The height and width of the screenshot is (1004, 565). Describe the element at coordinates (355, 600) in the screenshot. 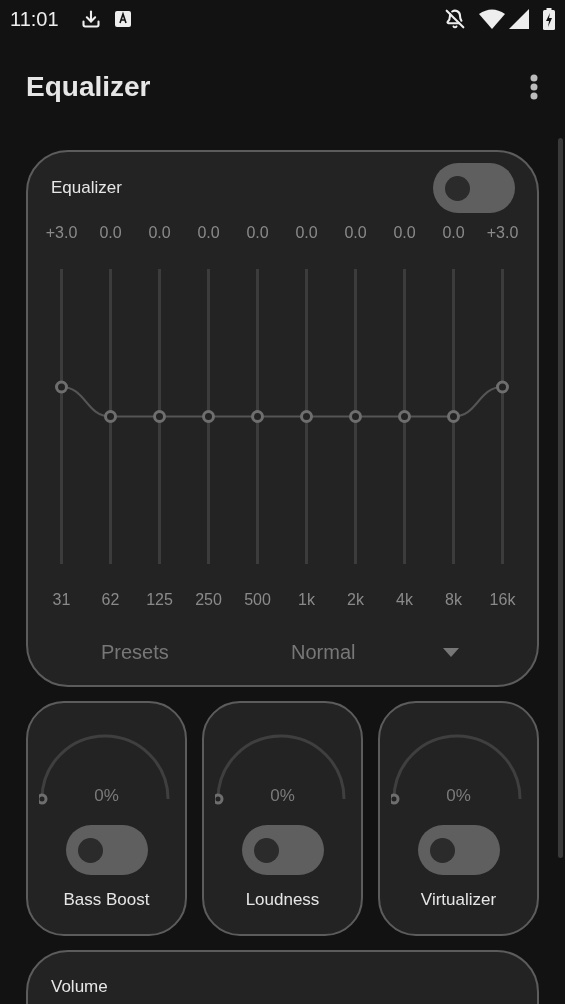

I see `frequency-label: 2k` at that location.